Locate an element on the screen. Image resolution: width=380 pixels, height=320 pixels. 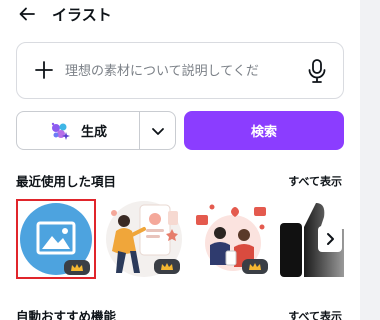
carousel-next-button is located at coordinates (330, 239).